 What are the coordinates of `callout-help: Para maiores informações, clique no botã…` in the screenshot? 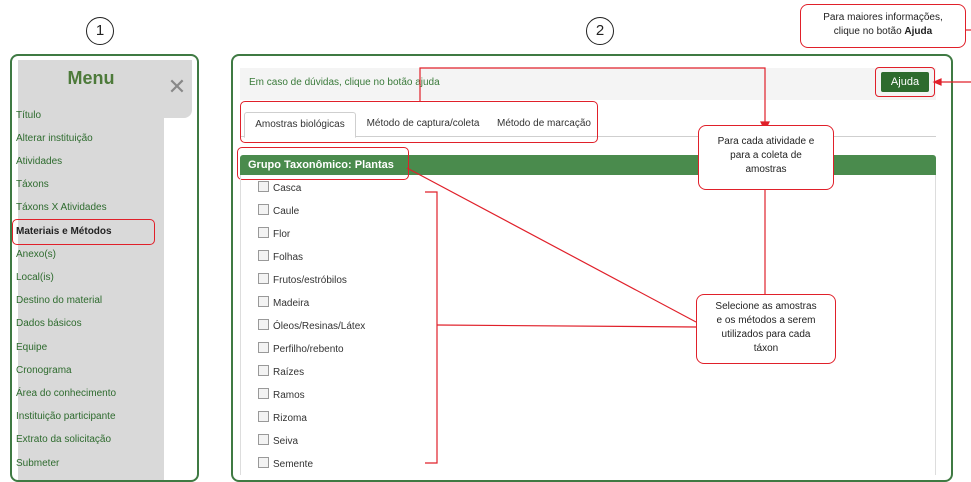 It's located at (883, 26).